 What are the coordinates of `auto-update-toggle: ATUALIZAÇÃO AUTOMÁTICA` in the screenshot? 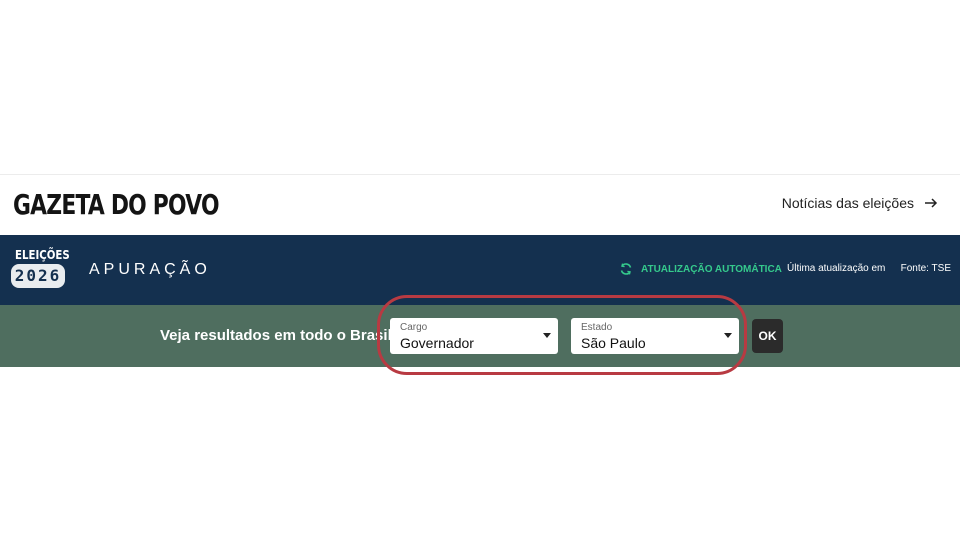 It's located at (700, 269).